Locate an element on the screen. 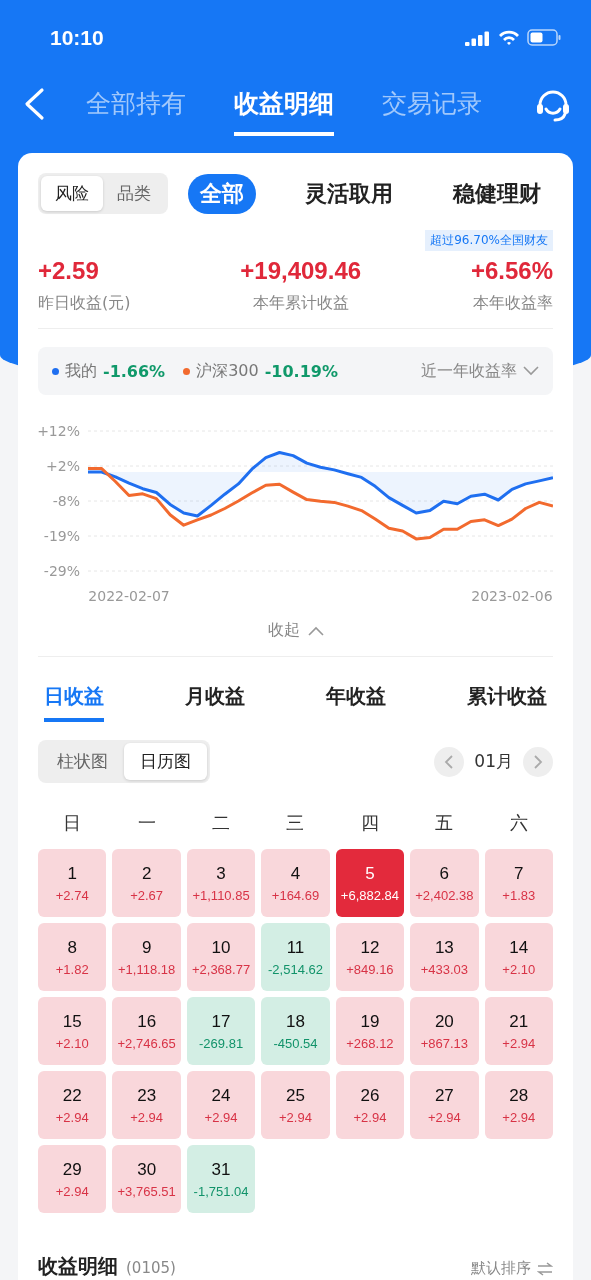 Image resolution: width=591 pixels, height=1280 pixels. calendar-day: 28 +2.94 is located at coordinates (518, 1105).